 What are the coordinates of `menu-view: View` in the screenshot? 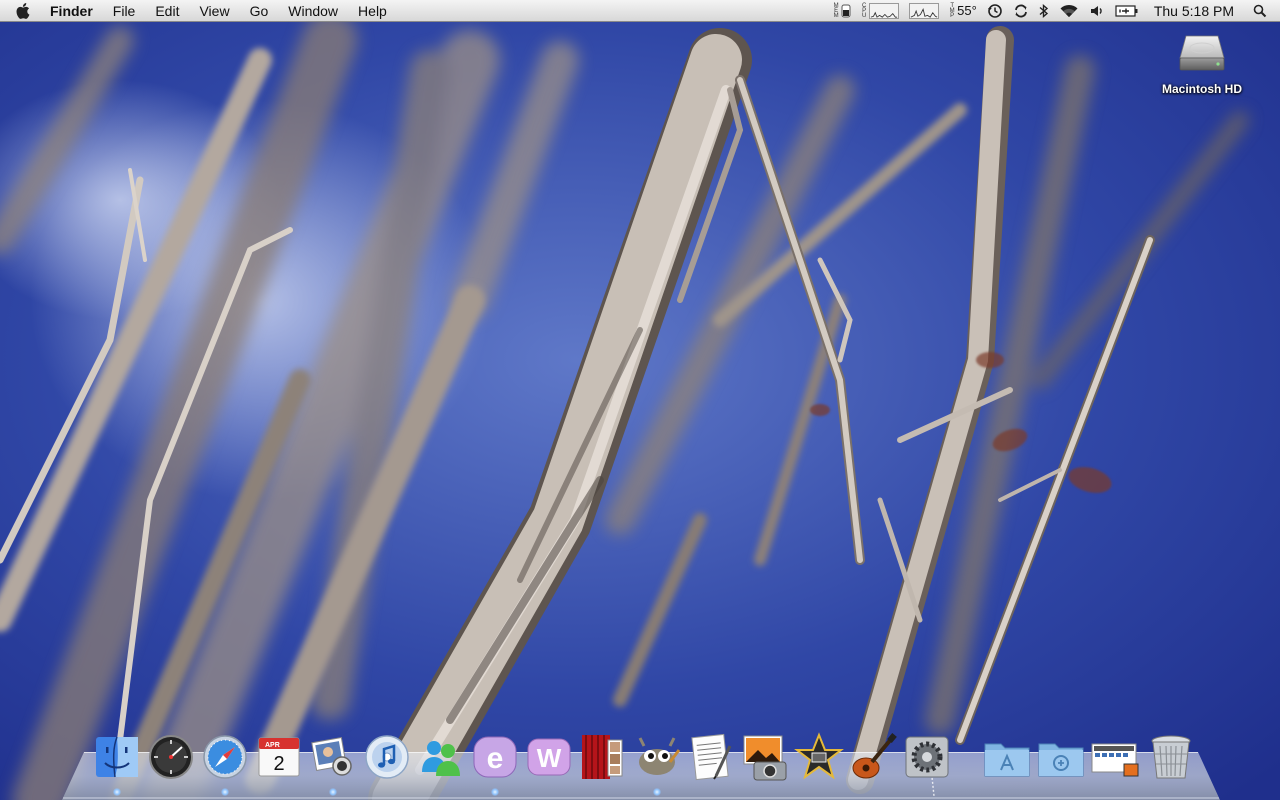 It's located at (214, 11).